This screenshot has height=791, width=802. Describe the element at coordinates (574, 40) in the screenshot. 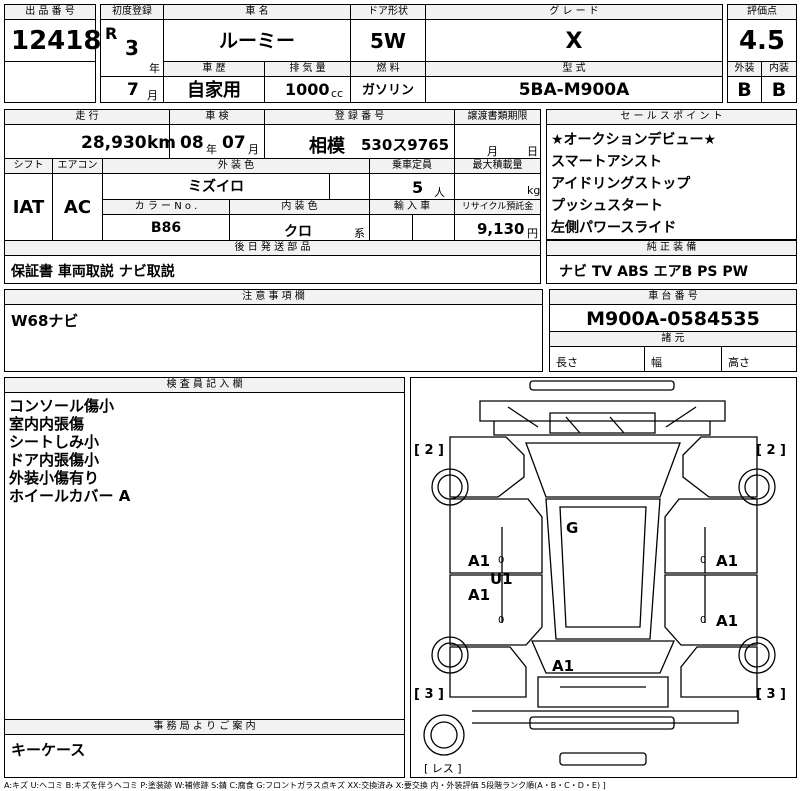

I see `grade-cell: X` at that location.